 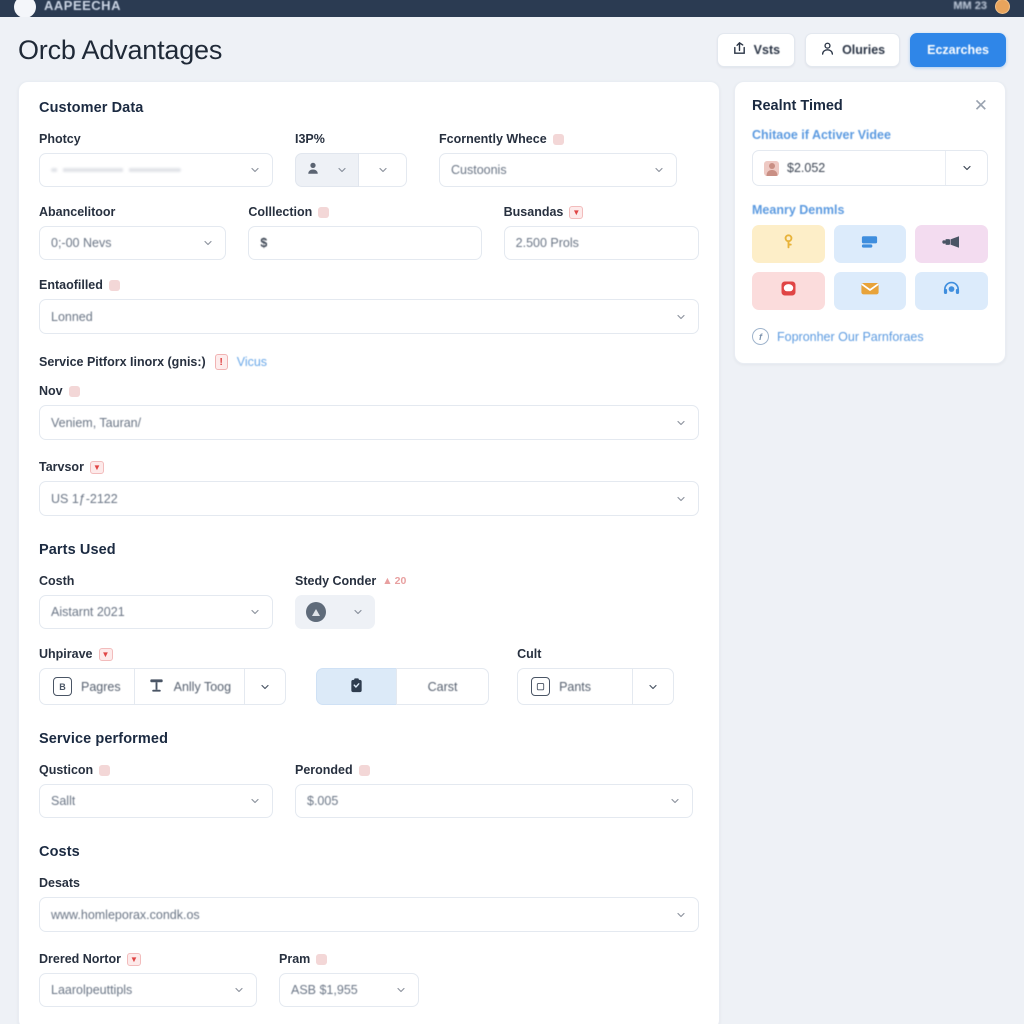 I want to click on label-nov-text: Nov, so click(x=51, y=391).